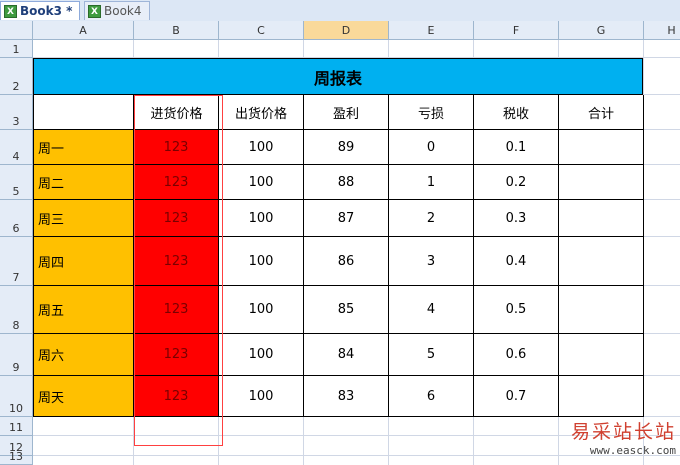 This screenshot has width=680, height=465. What do you see at coordinates (431, 112) in the screenshot?
I see `header-cell: 亏损` at bounding box center [431, 112].